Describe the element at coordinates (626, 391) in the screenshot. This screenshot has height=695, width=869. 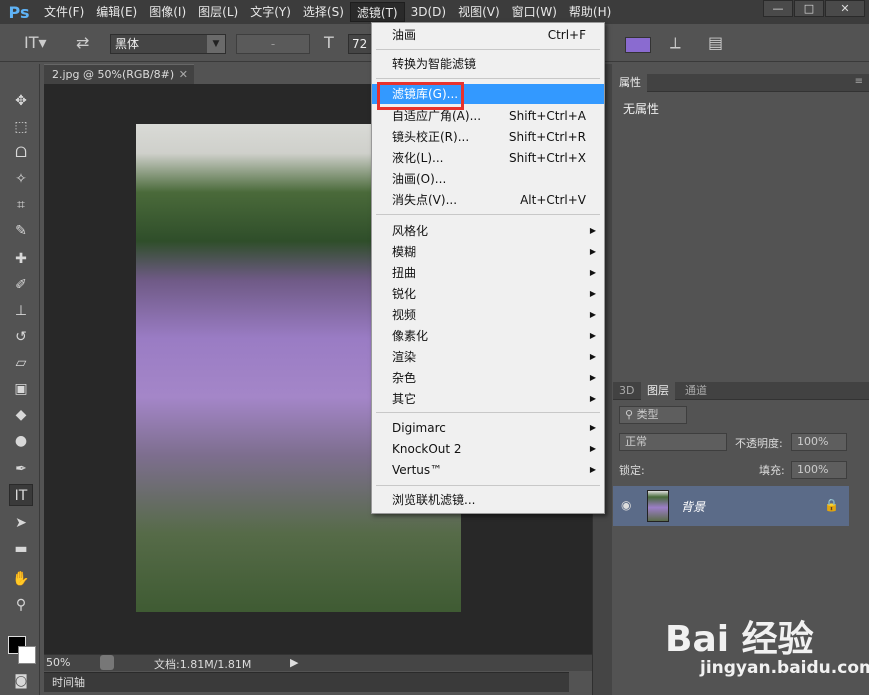
I see `tab-3d: 3D` at that location.